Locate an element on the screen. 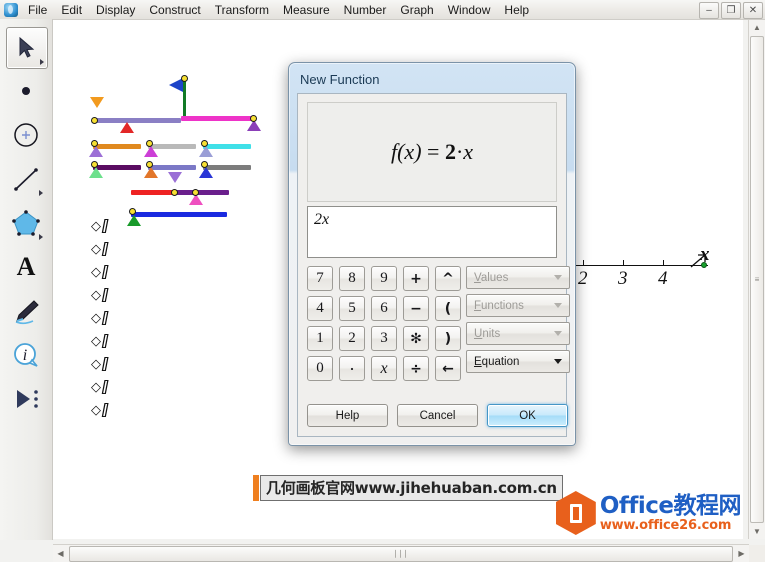 Image resolution: width=765 pixels, height=562 pixels. menu-item-measure: Measure is located at coordinates (306, 10).